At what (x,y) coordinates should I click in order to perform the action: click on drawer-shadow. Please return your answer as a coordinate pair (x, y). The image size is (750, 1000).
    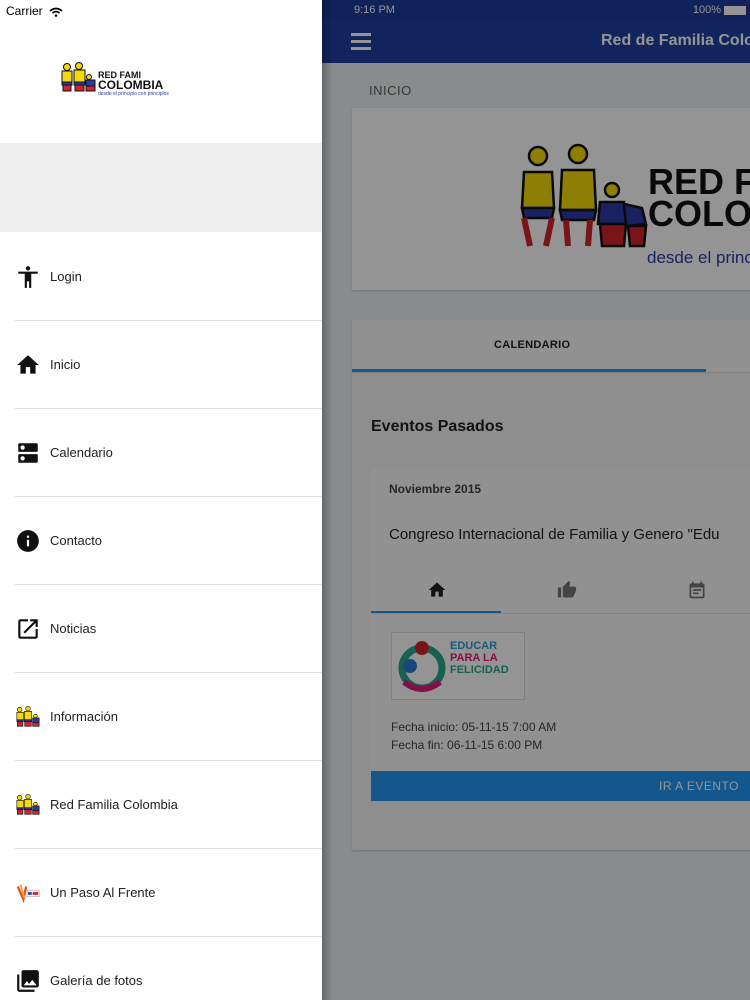
    Looking at the image, I should click on (327, 500).